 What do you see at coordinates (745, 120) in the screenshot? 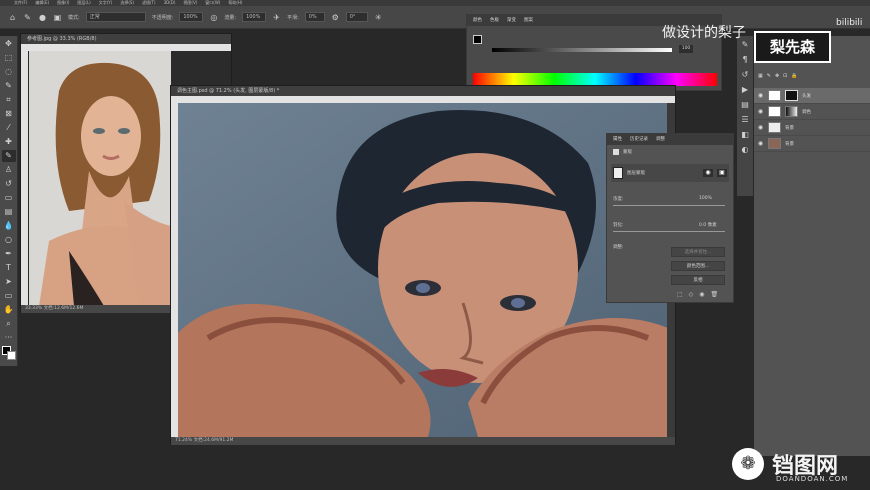
I see `libraries-icon: ☰` at bounding box center [745, 120].